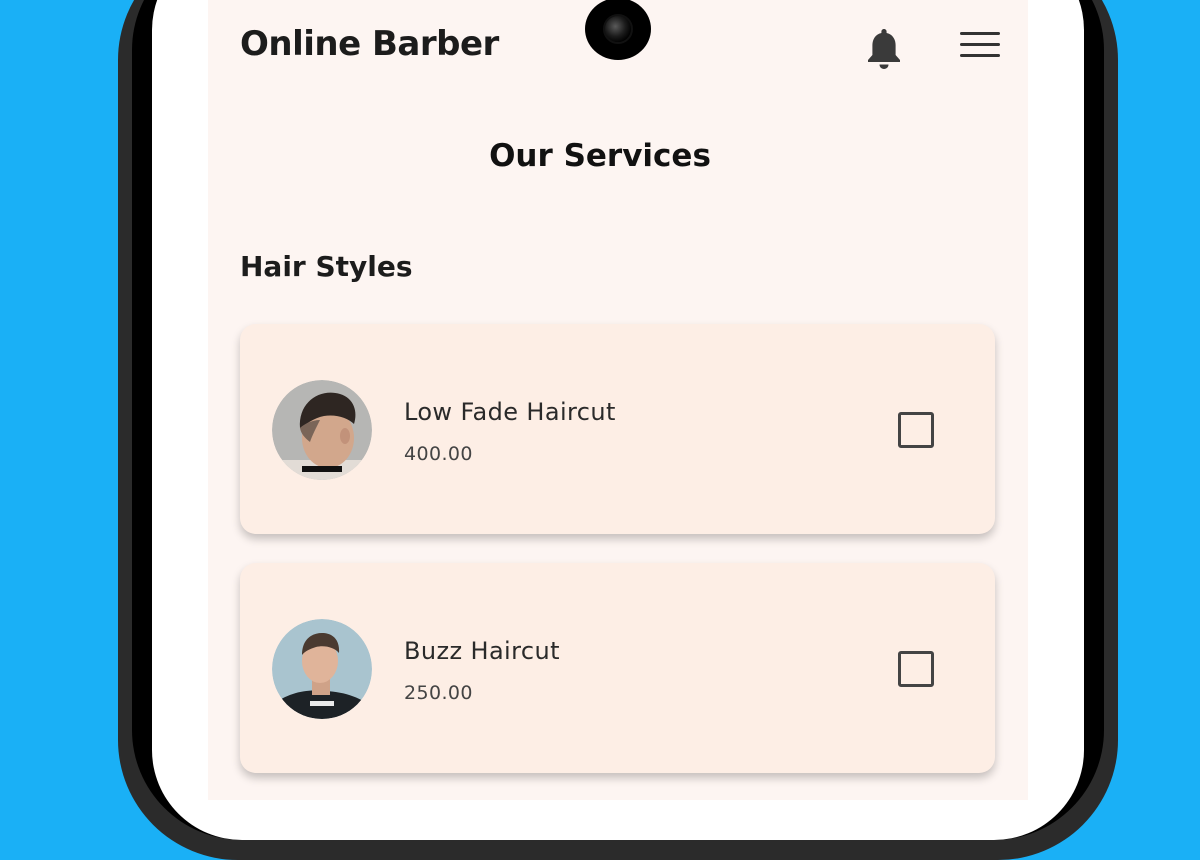 Image resolution: width=1200 pixels, height=860 pixels. What do you see at coordinates (980, 47) in the screenshot?
I see `hamburger-menu-icon` at bounding box center [980, 47].